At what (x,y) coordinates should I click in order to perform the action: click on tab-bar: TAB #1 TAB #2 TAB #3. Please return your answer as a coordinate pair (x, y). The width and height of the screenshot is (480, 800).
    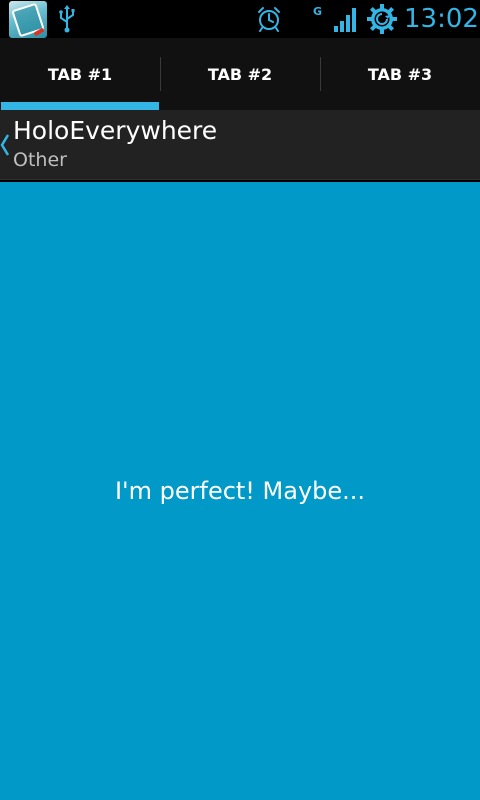
    Looking at the image, I should click on (240, 74).